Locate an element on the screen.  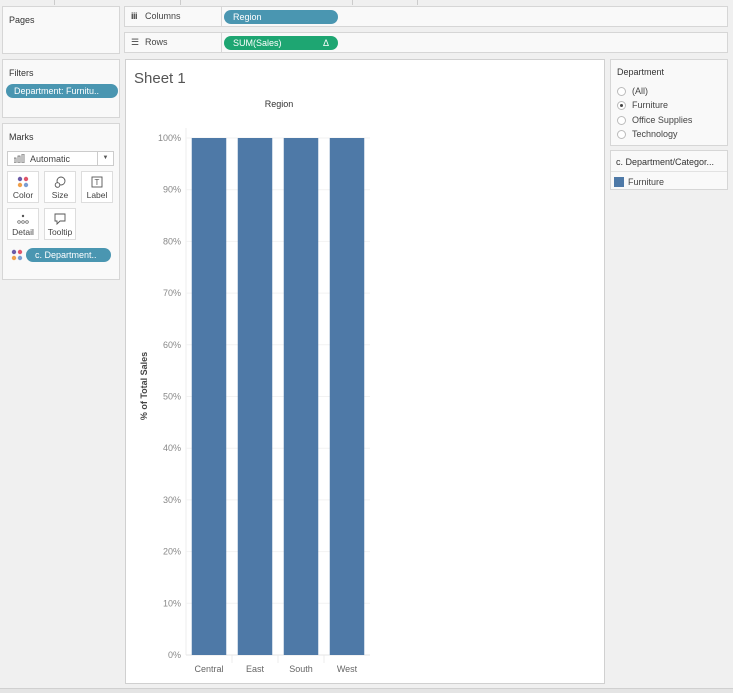
columns-label-area: iii Columns is located at coordinates (173, 16).